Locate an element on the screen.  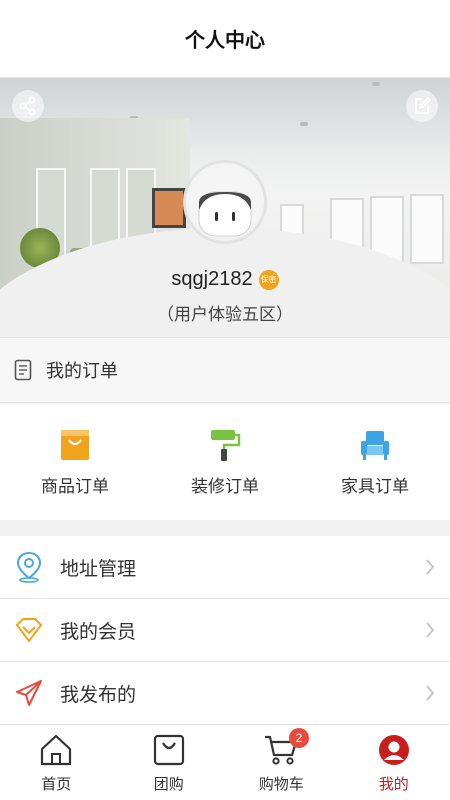
avatar is located at coordinates (225, 202).